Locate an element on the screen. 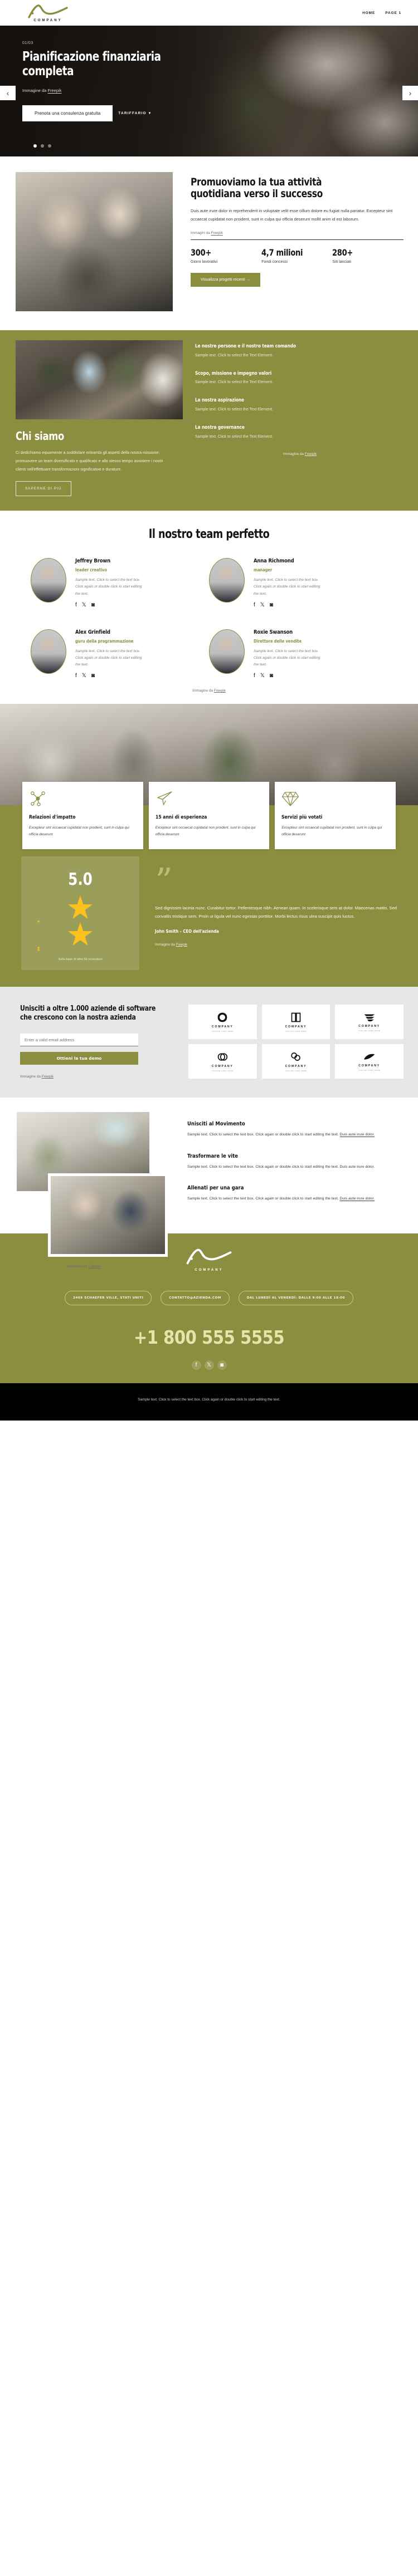 This screenshot has width=418, height=2576. nav-item-home: HOME is located at coordinates (368, 13).